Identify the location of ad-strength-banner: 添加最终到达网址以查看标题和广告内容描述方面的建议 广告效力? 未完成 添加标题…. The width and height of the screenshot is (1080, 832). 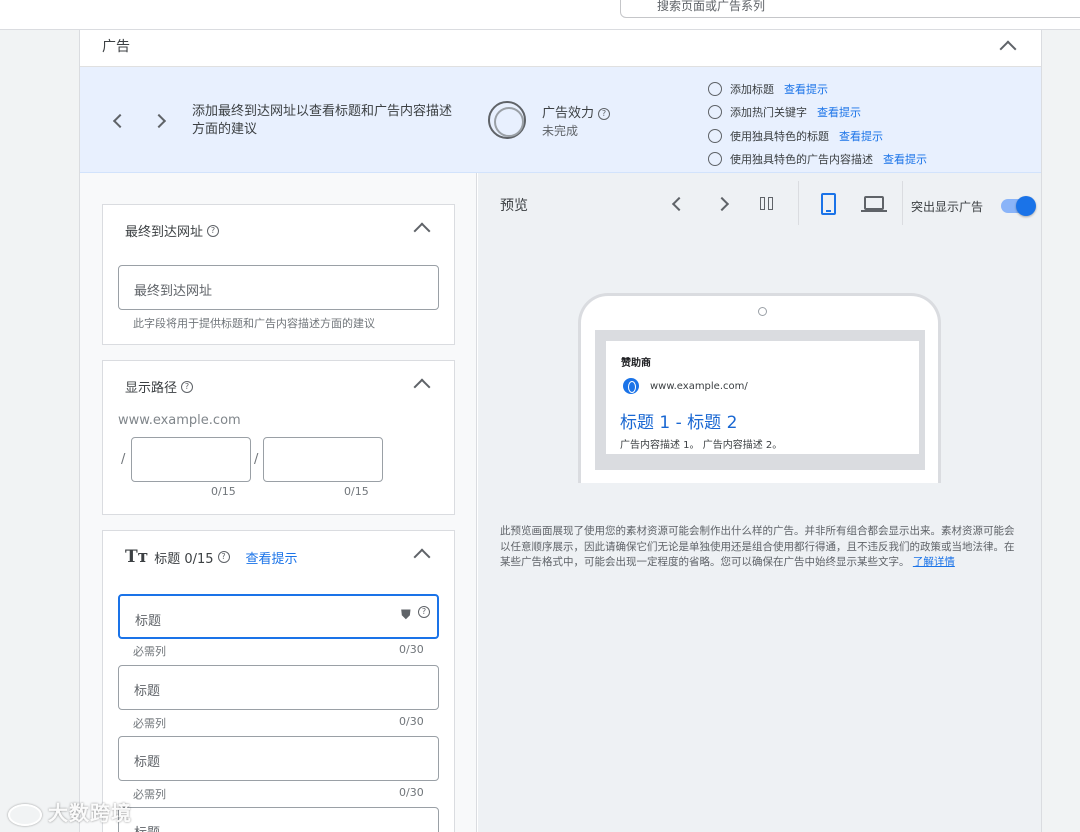
(560, 120).